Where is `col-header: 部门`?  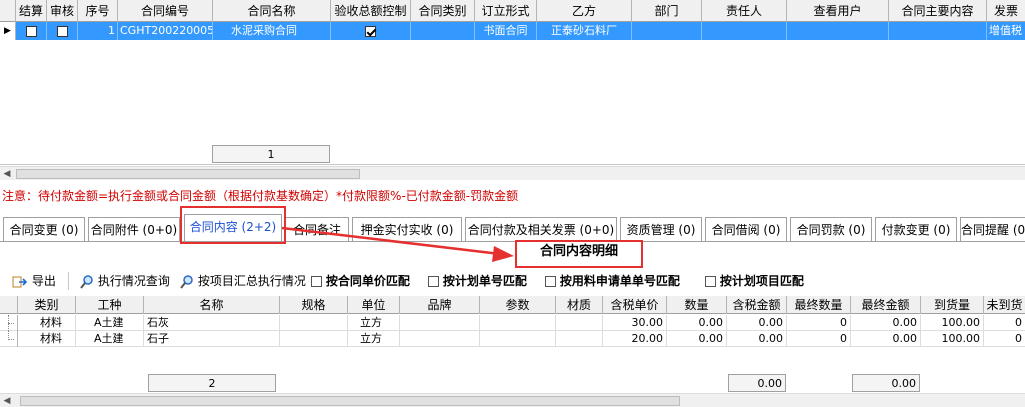
col-header: 部门 is located at coordinates (667, 11).